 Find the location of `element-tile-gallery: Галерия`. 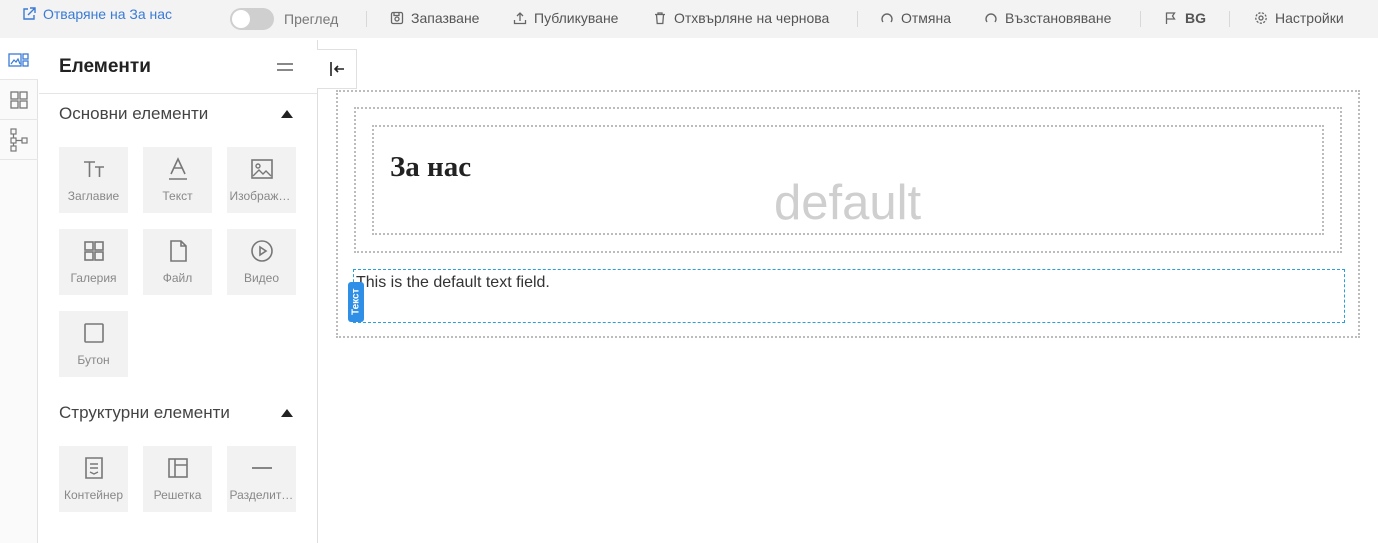

element-tile-gallery: Галерия is located at coordinates (93, 262).